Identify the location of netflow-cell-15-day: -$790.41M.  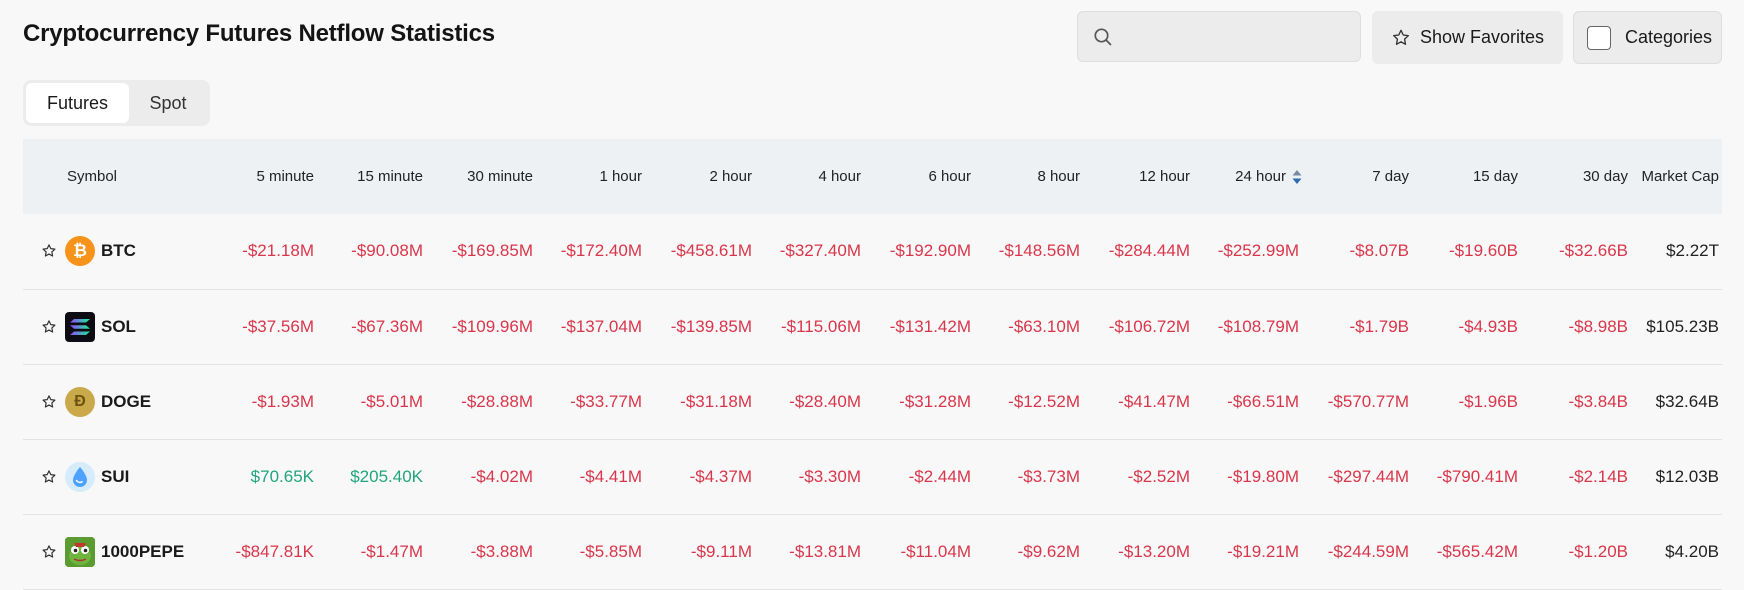
(1474, 477).